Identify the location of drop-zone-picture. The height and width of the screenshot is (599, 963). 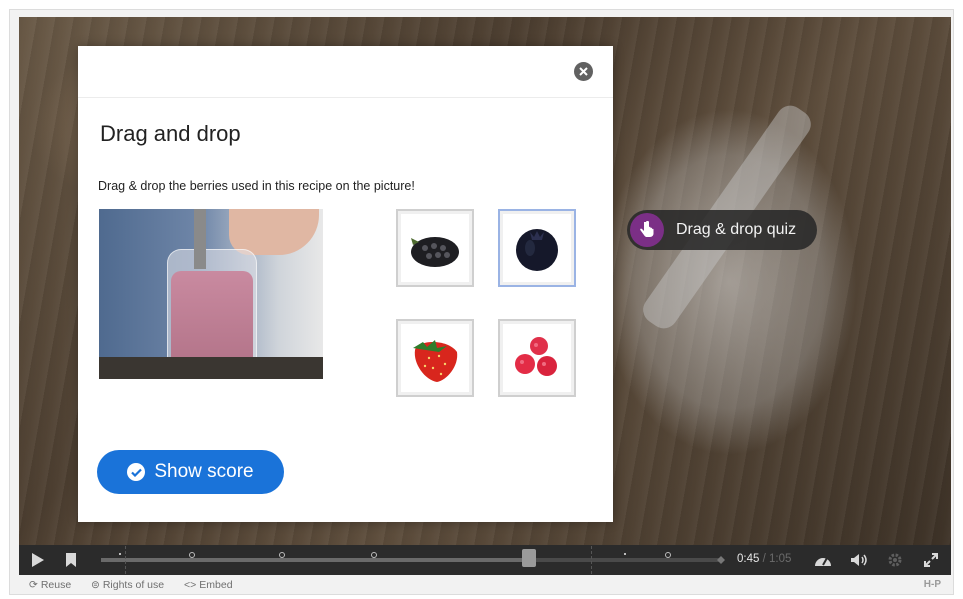
(211, 294).